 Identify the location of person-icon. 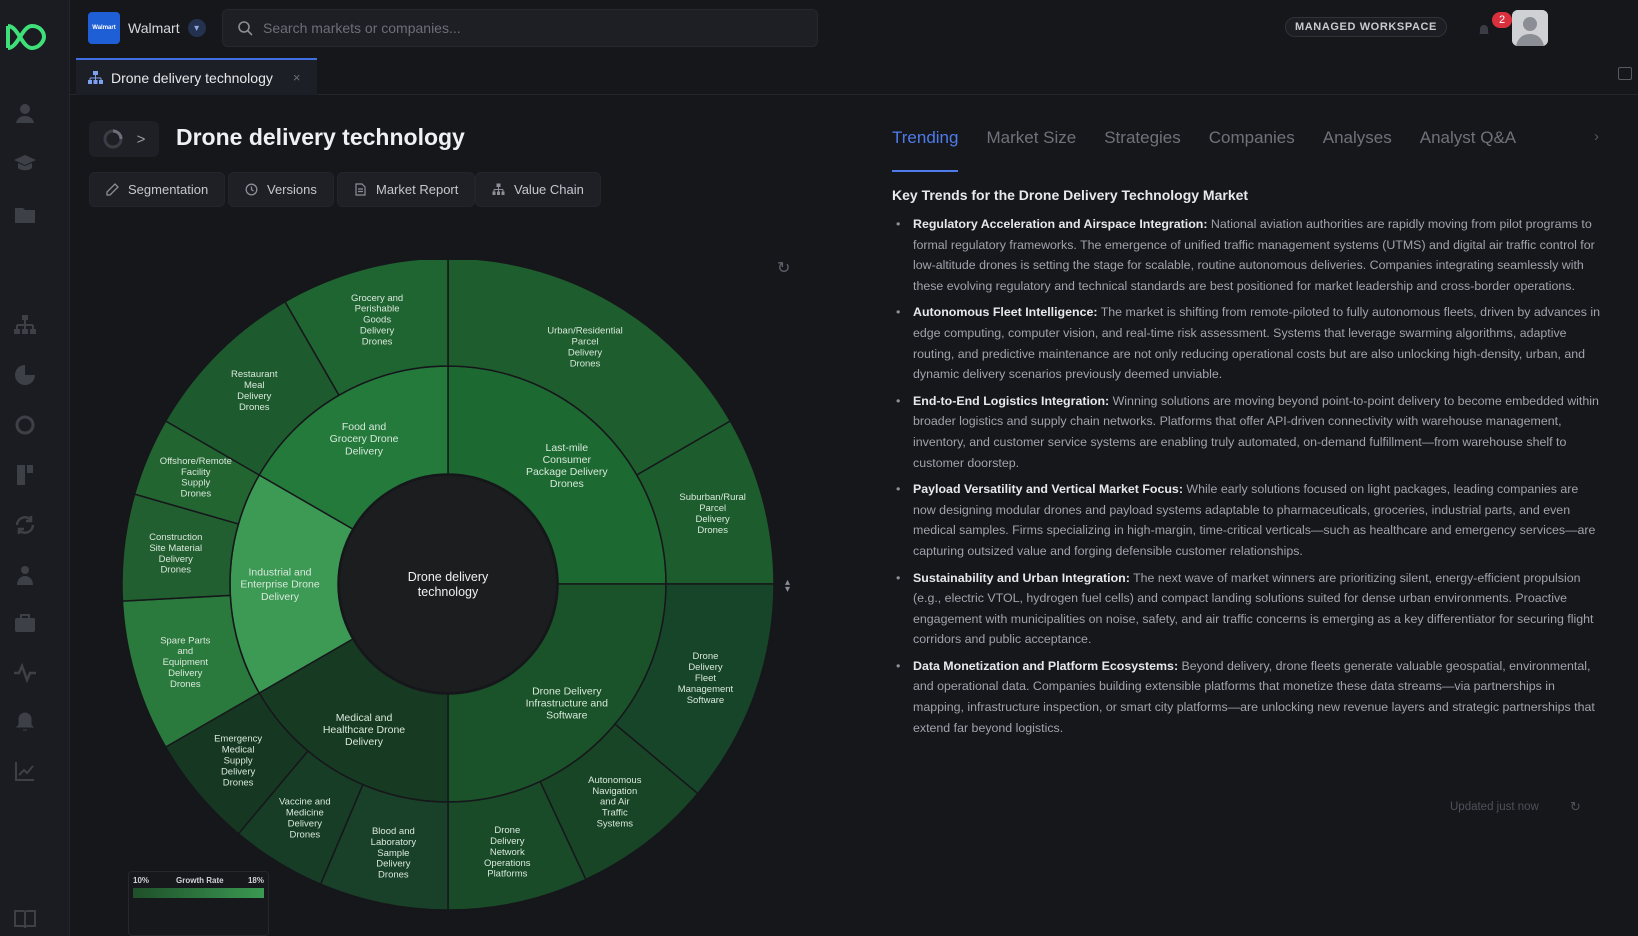
(25, 575).